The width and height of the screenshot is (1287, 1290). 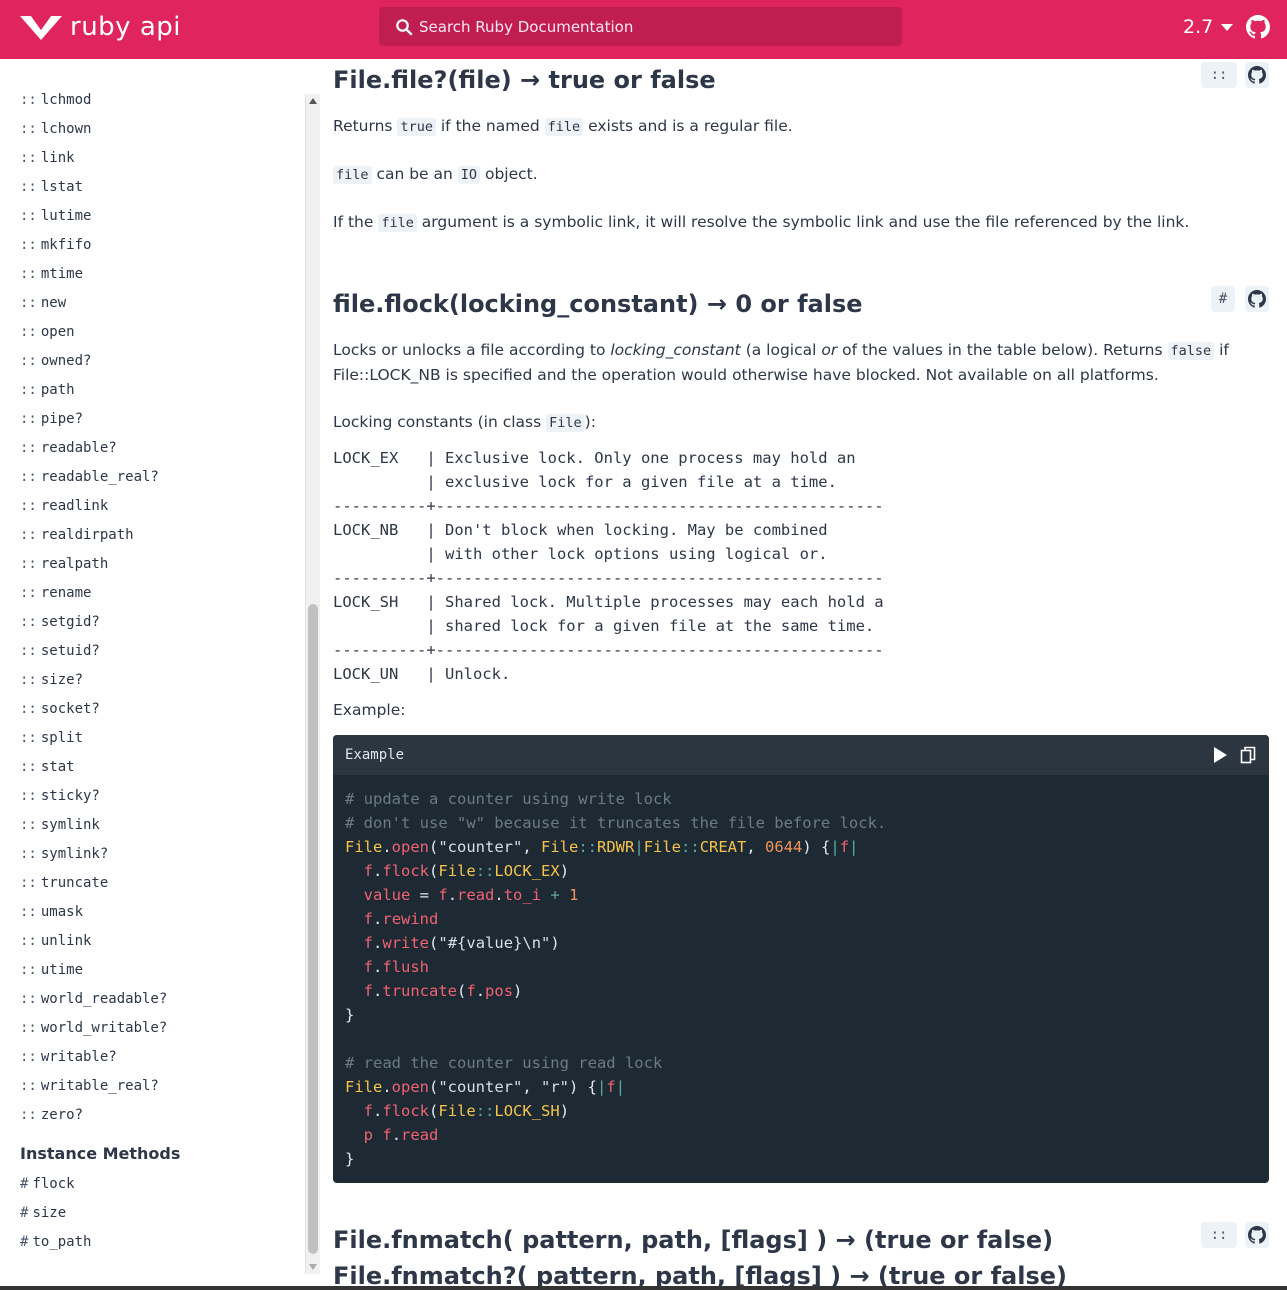 What do you see at coordinates (1223, 299) in the screenshot?
I see `permalink-button: #` at bounding box center [1223, 299].